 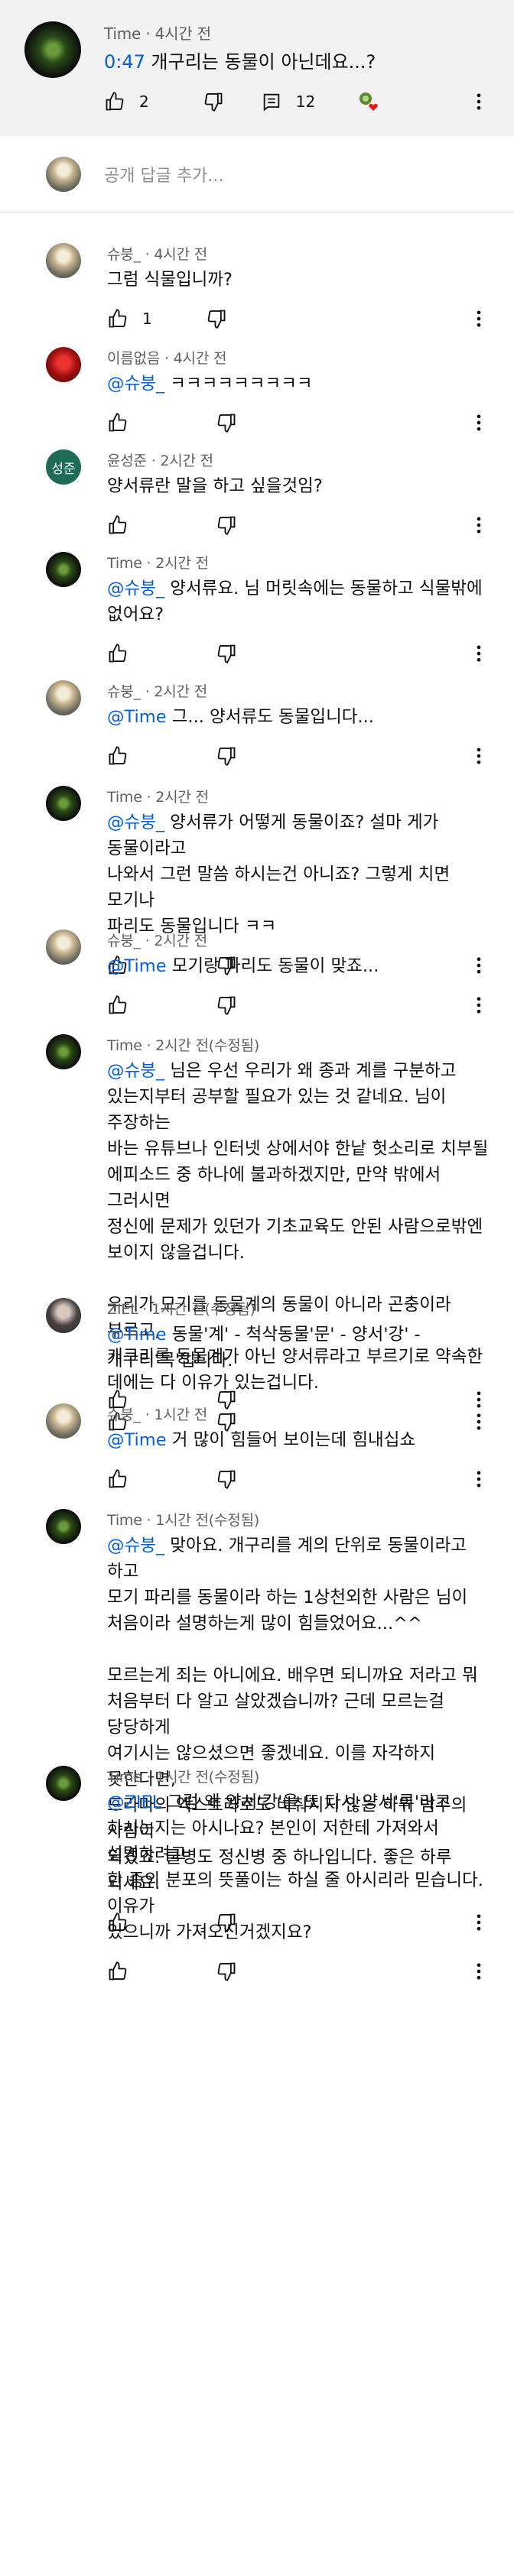 What do you see at coordinates (129, 318) in the screenshot?
I see `like-button: 1` at bounding box center [129, 318].